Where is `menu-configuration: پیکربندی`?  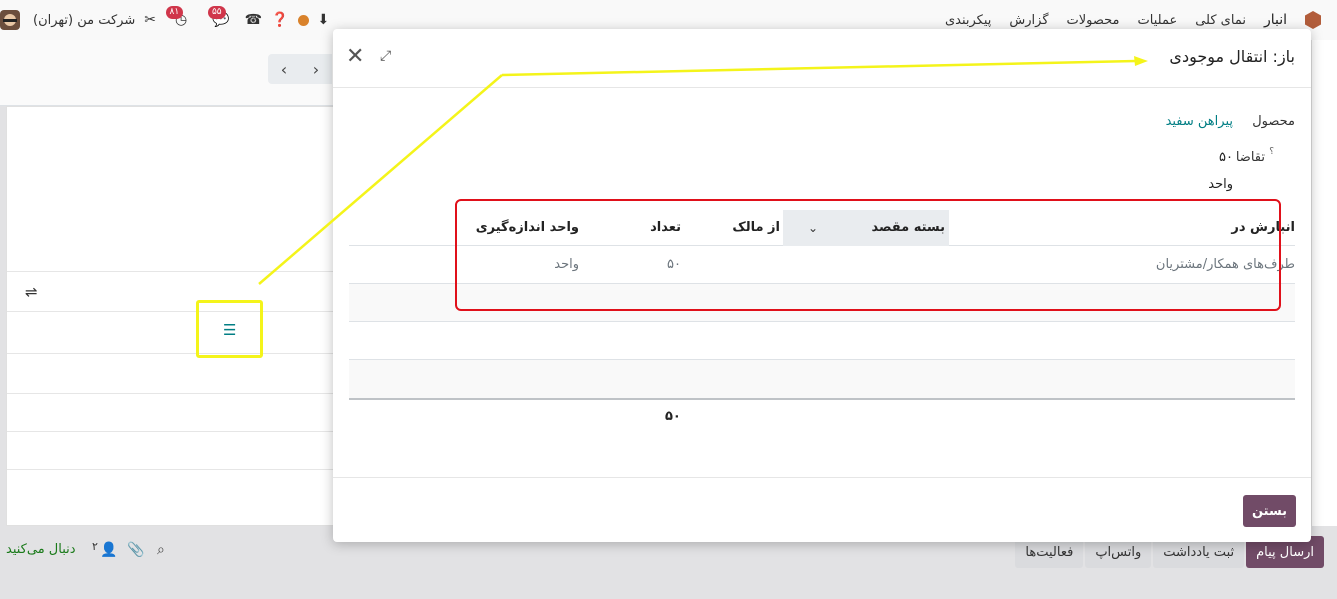
menu-configuration: پیکربندی is located at coordinates (968, 20).